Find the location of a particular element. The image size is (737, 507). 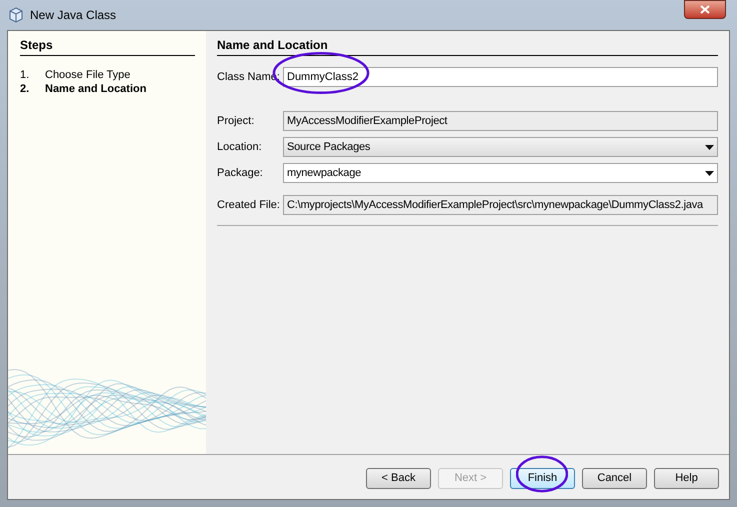

close-icon is located at coordinates (705, 9).